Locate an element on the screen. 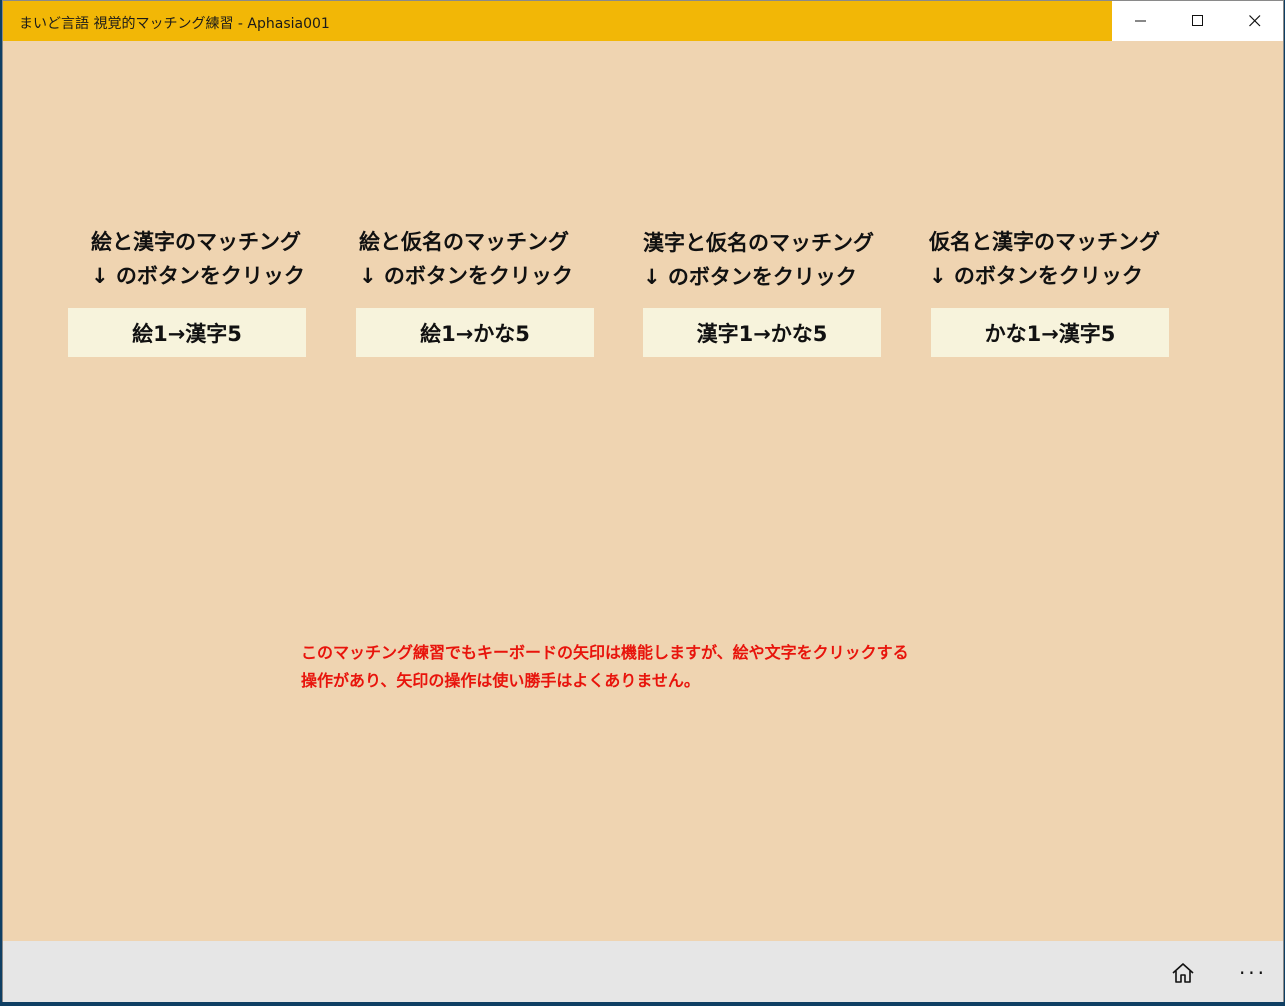 The width and height of the screenshot is (1285, 1006). column-label-kanji-kana: 漢字と仮名のマッチング ↓ のボタンをクリック is located at coordinates (758, 260).